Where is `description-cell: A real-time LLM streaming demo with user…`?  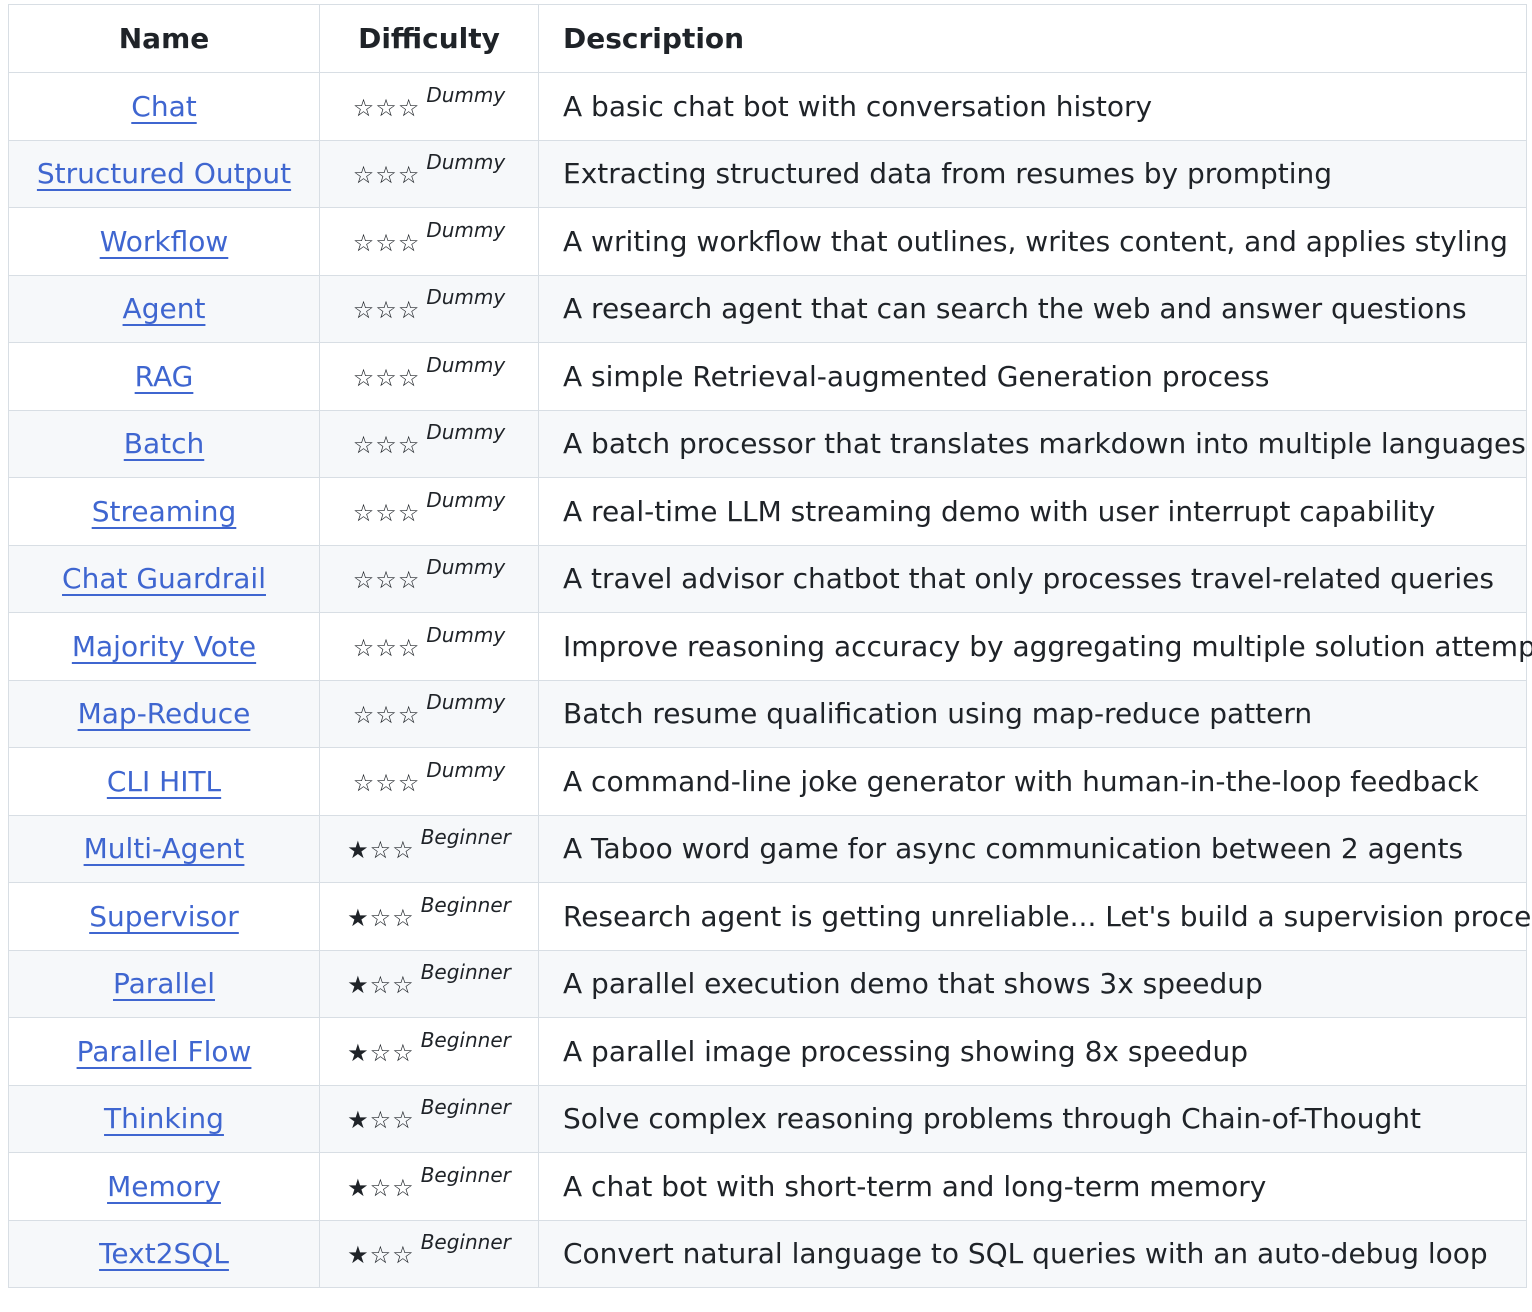
description-cell: A real-time LLM streaming demo with user… is located at coordinates (1032, 511).